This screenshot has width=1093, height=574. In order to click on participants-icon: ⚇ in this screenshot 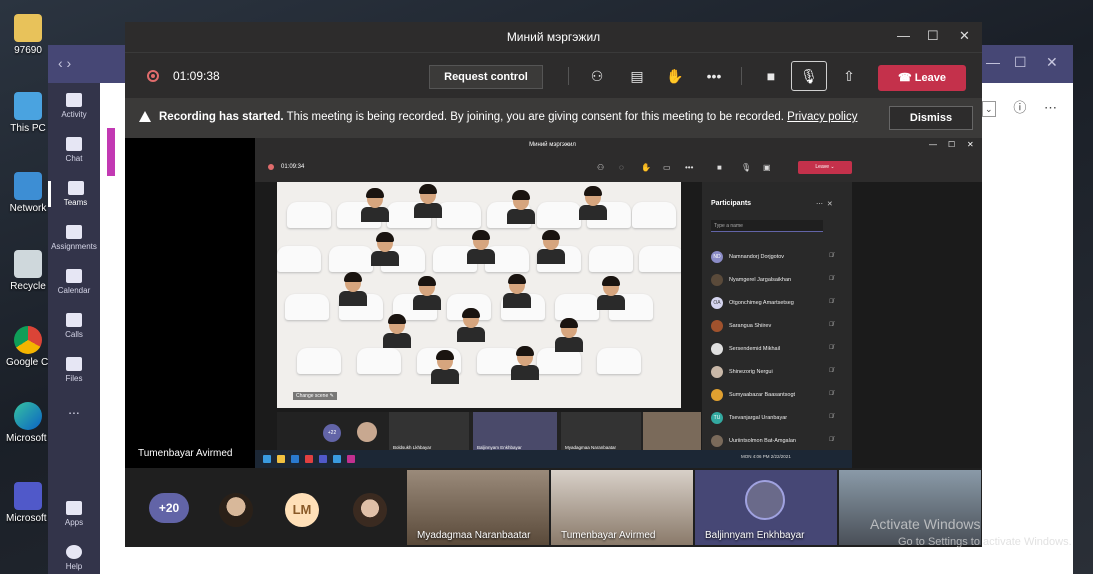, I will do `click(597, 76)`.